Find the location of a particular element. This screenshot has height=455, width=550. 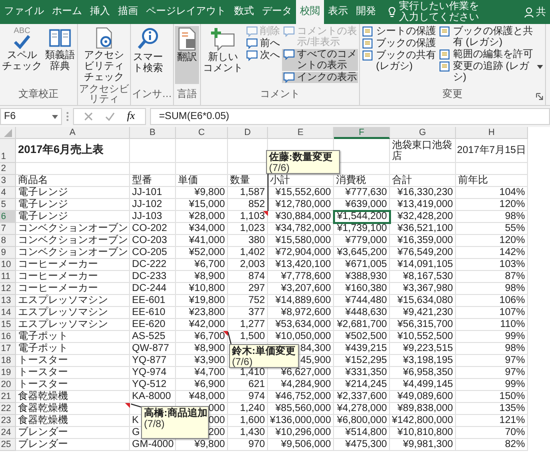

table-cell: 1,240 is located at coordinates (248, 409).